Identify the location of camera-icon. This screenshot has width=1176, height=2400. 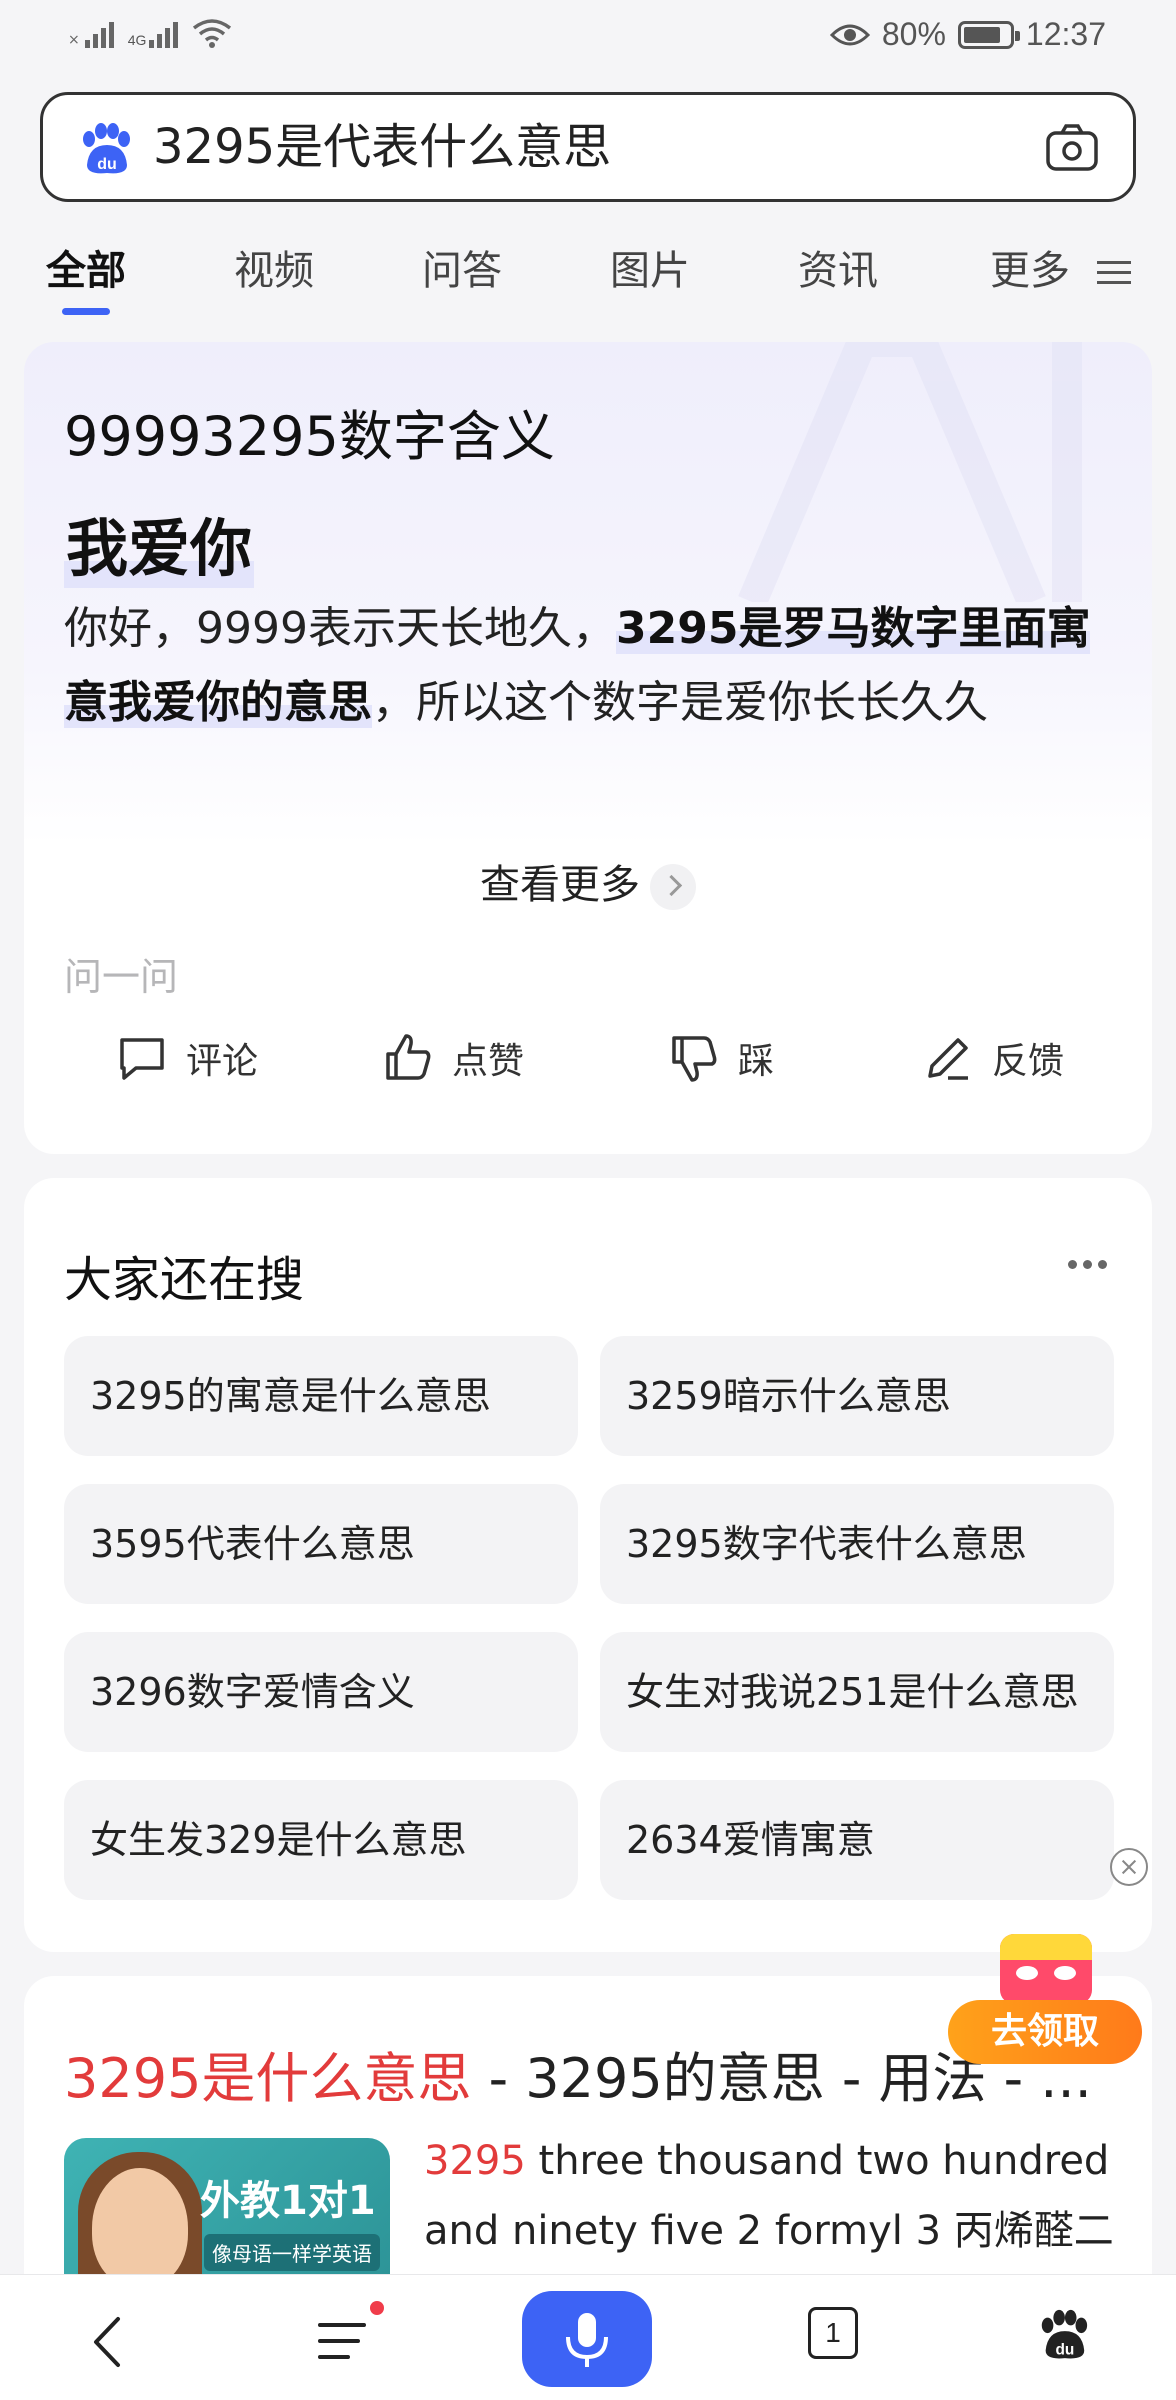
(1072, 148).